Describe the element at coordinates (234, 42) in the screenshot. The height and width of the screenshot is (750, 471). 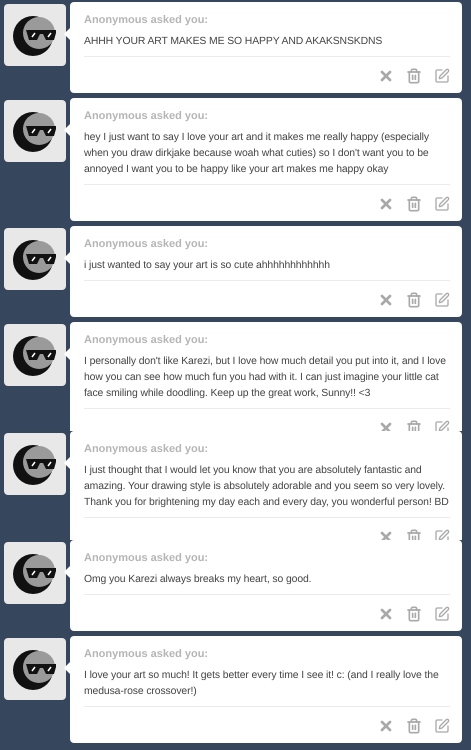
I see `question-text: AHHH YOUR ART MAKES ME SO HAPPY AND AKAKSNSKDNS` at that location.